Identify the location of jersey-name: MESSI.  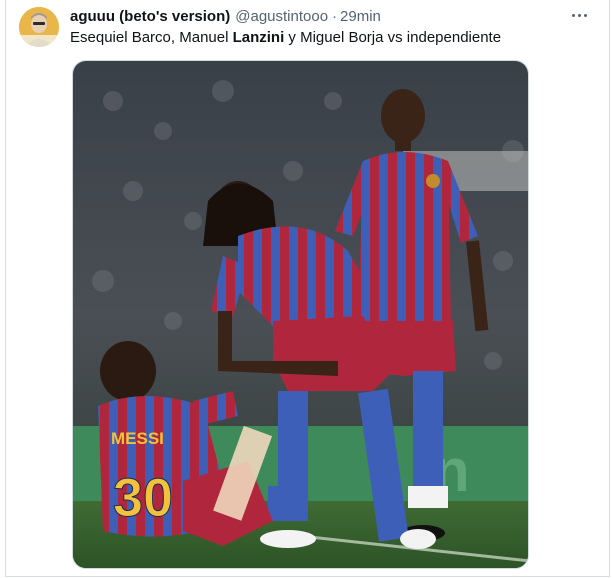
(137, 438).